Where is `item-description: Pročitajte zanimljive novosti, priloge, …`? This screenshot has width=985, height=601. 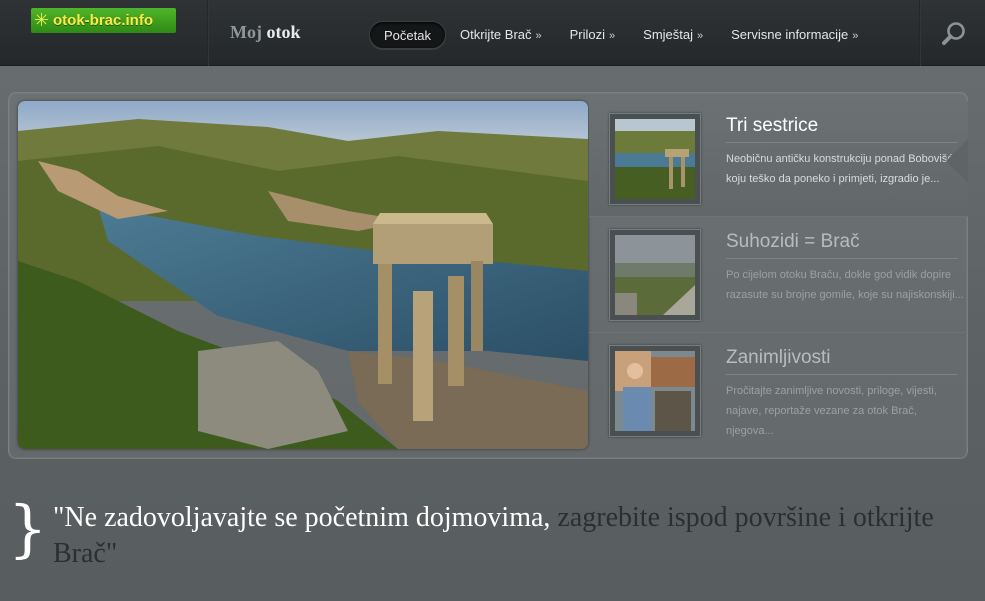 item-description: Pročitajte zanimljive novosti, priloge, … is located at coordinates (831, 411).